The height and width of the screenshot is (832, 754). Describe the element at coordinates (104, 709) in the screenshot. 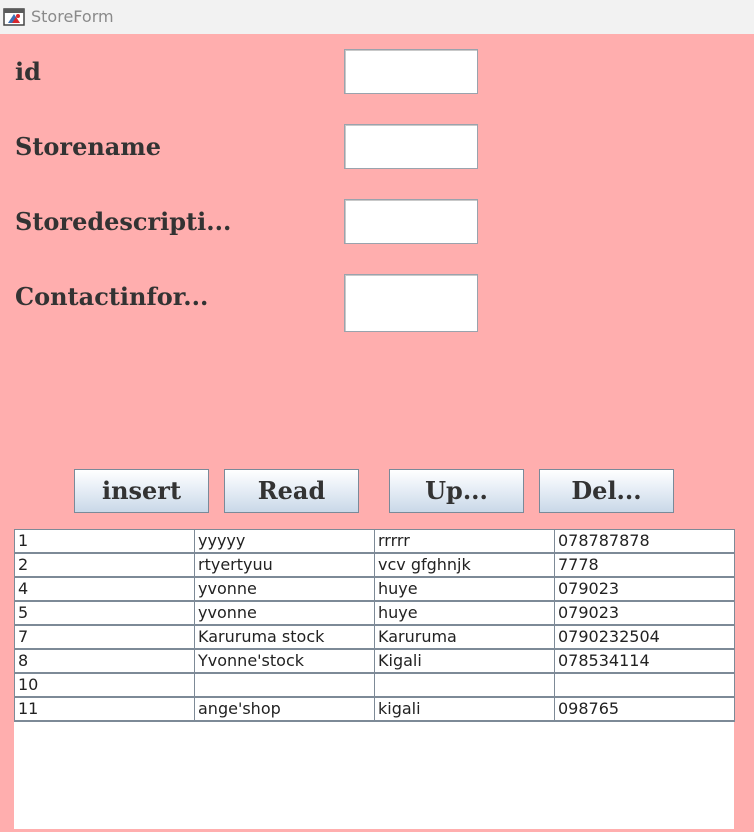

I see `table-cell-id: 11` at that location.